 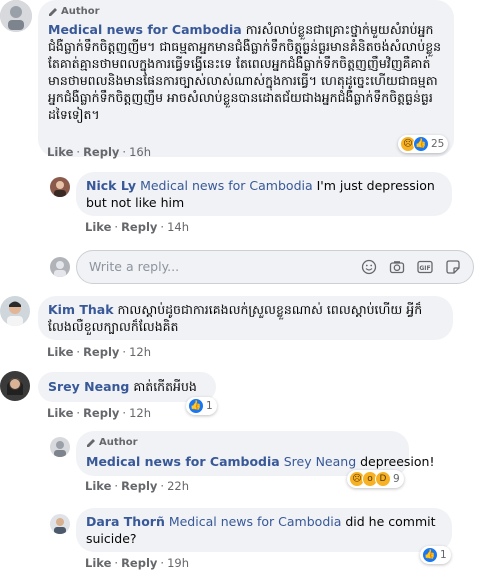 What do you see at coordinates (438, 144) in the screenshot?
I see `reaction-count: 25` at bounding box center [438, 144].